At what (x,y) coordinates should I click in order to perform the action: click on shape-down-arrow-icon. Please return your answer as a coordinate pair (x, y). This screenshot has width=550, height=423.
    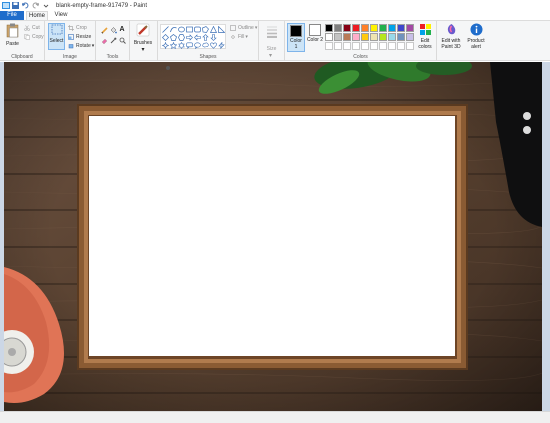
    Looking at the image, I should click on (213, 37).